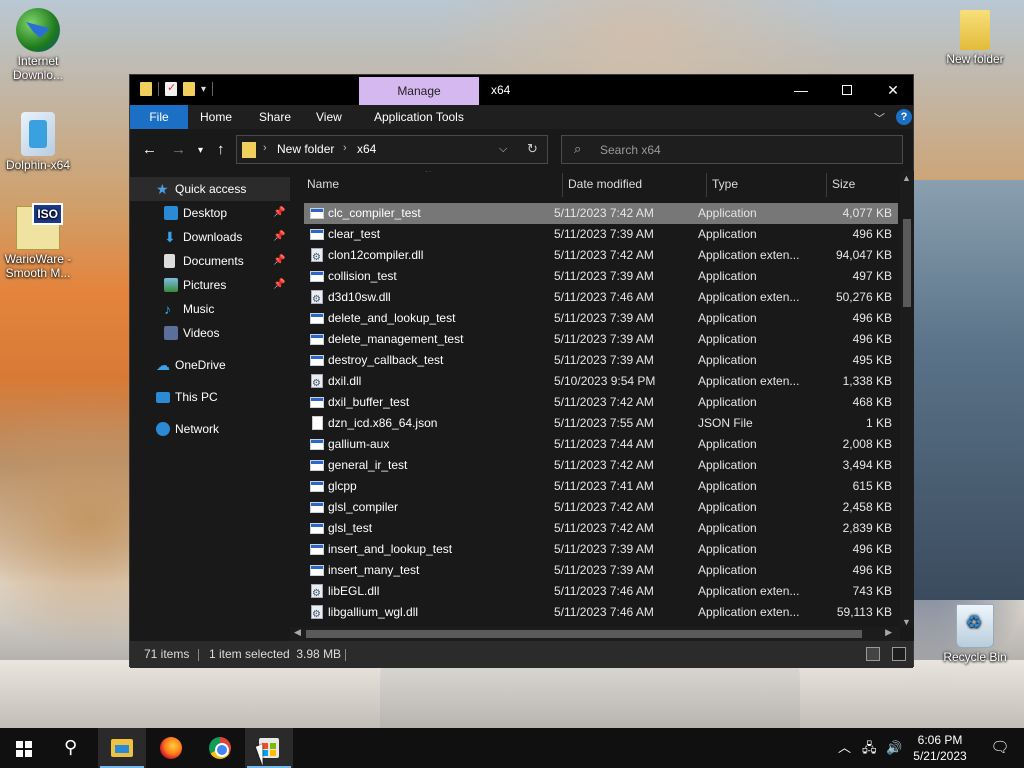  I want to click on scroll-up-icon: ▲, so click(906, 178).